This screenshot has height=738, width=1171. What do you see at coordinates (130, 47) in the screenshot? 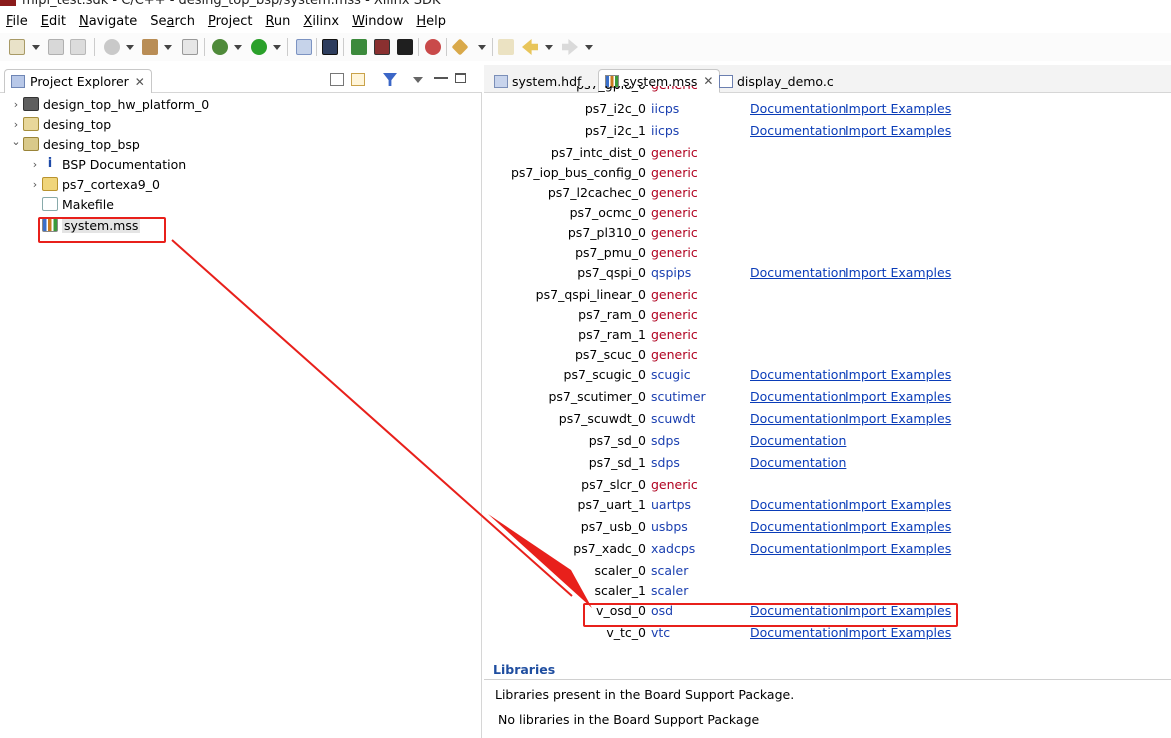
I see `build-configuration-dropdown-icon` at bounding box center [130, 47].